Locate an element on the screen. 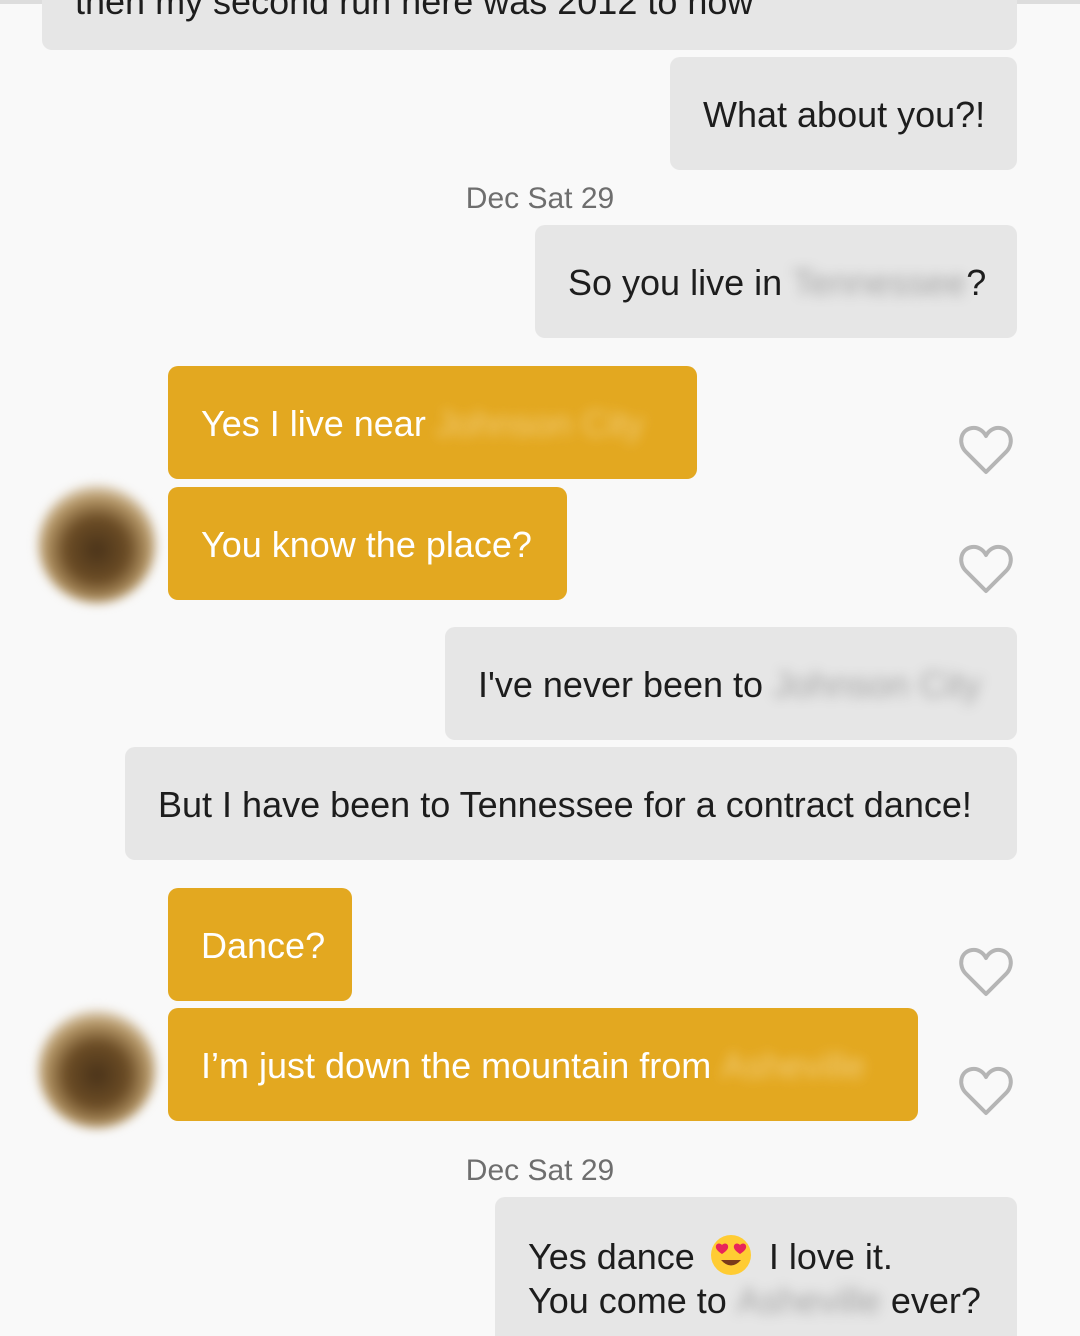 Image resolution: width=1080 pixels, height=1336 pixels. message-bubble-outgoing: I've never been to Johnson City is located at coordinates (731, 683).